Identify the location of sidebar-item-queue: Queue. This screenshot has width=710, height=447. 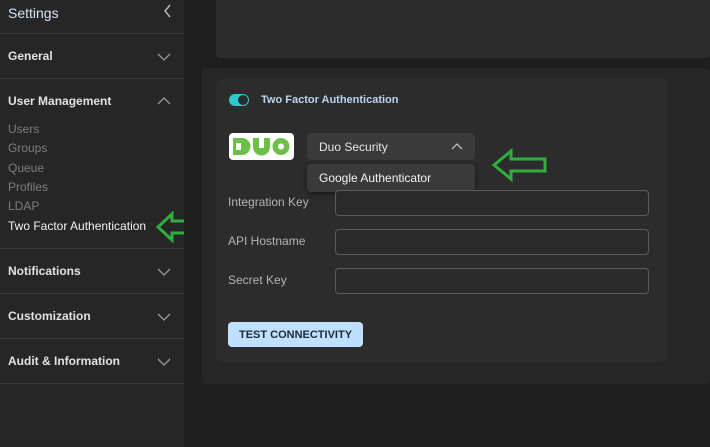
(26, 168).